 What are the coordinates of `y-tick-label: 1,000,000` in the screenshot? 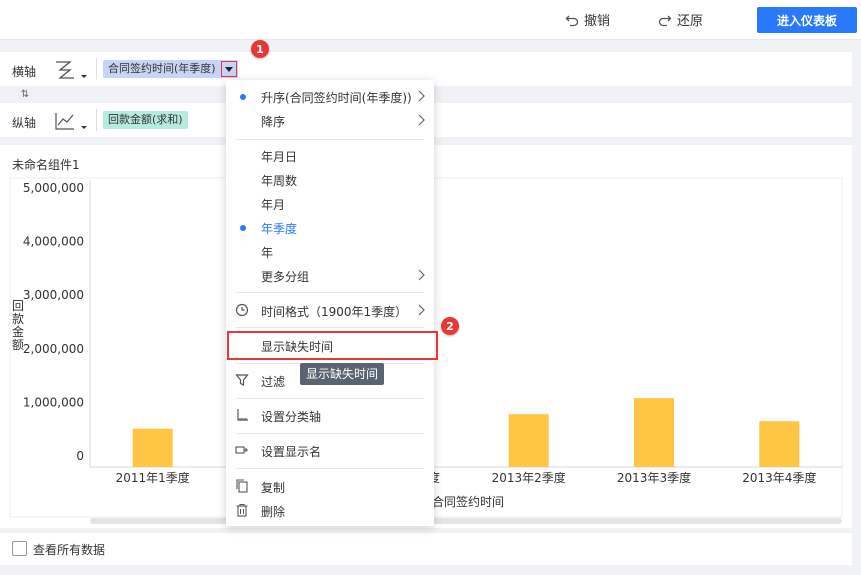 It's located at (53, 402).